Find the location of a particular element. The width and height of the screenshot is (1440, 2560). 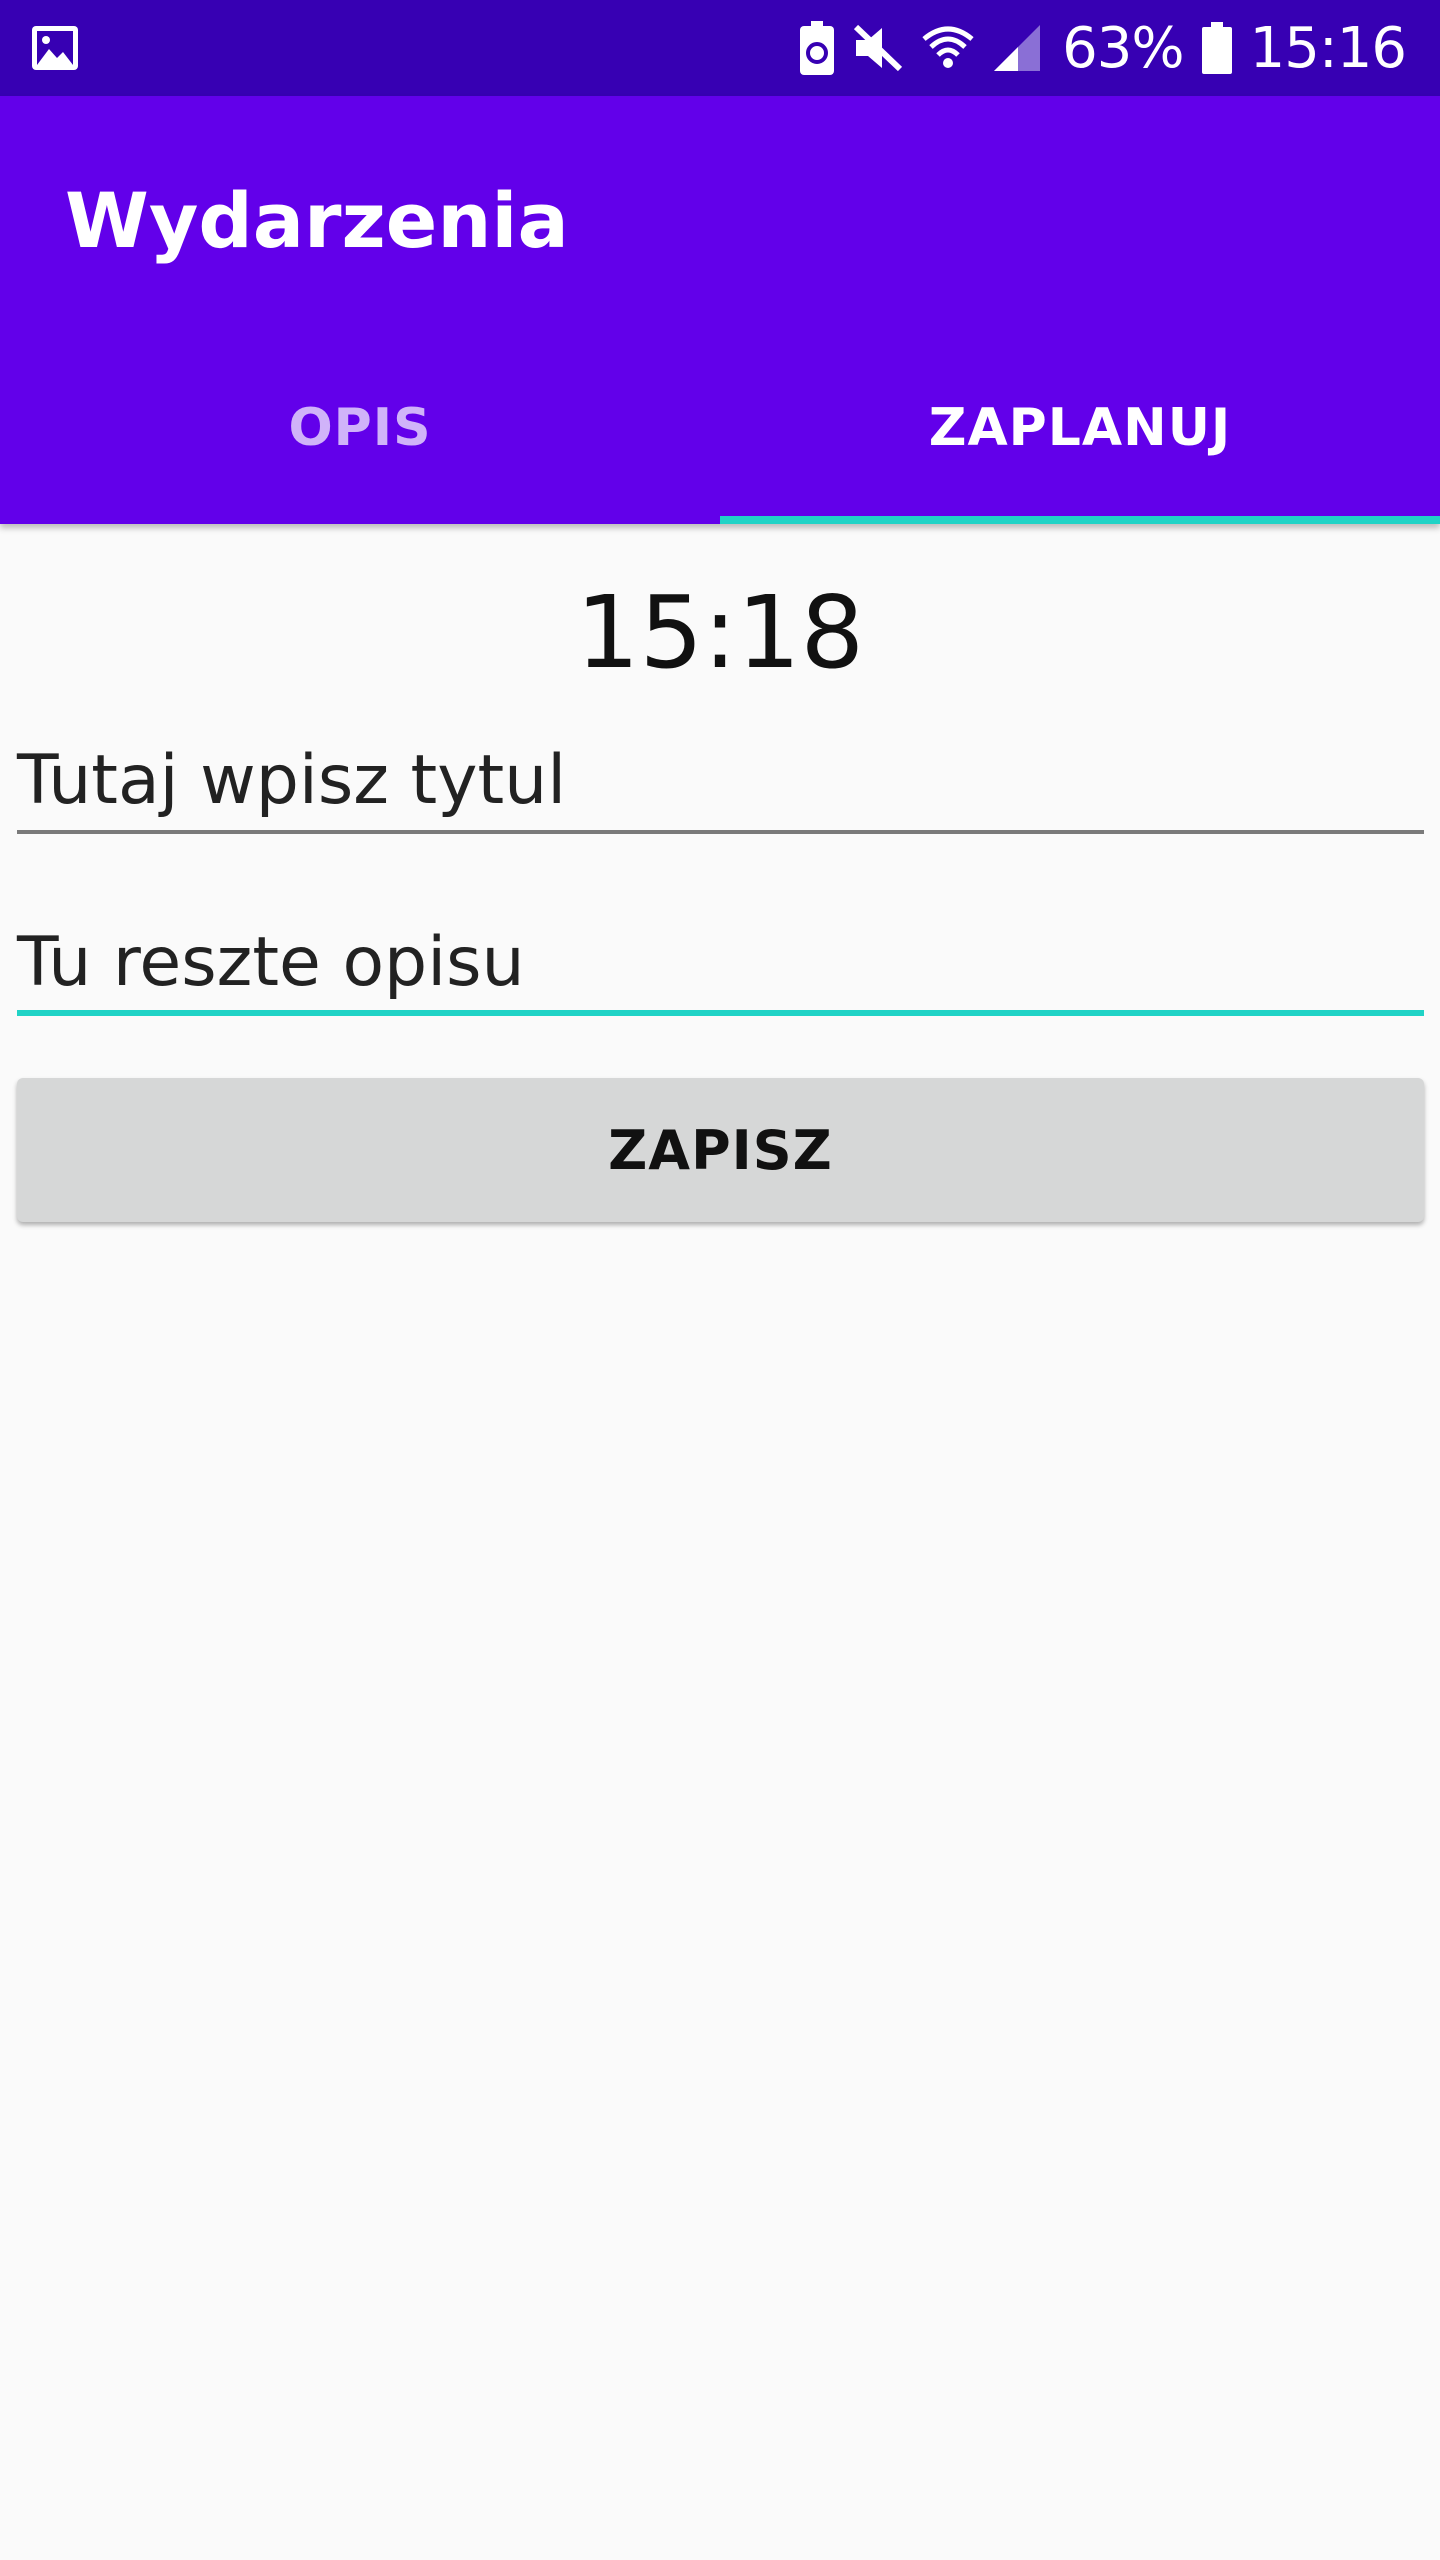

tab-label: OPIS is located at coordinates (360, 428).